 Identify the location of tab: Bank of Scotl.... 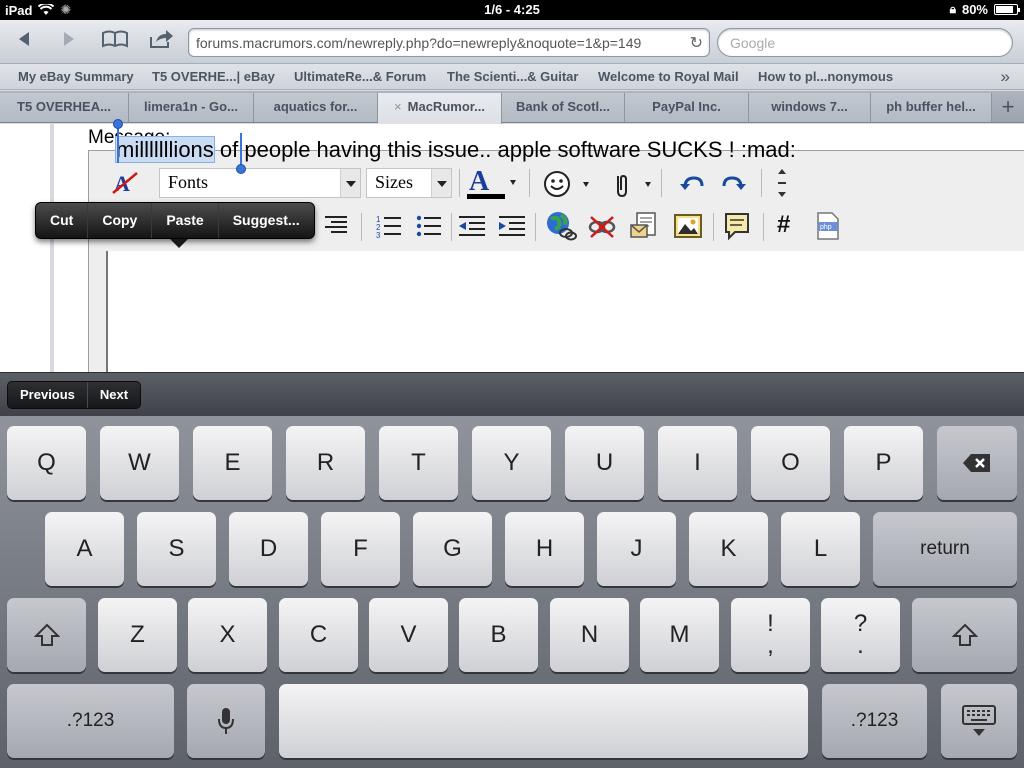
(563, 107).